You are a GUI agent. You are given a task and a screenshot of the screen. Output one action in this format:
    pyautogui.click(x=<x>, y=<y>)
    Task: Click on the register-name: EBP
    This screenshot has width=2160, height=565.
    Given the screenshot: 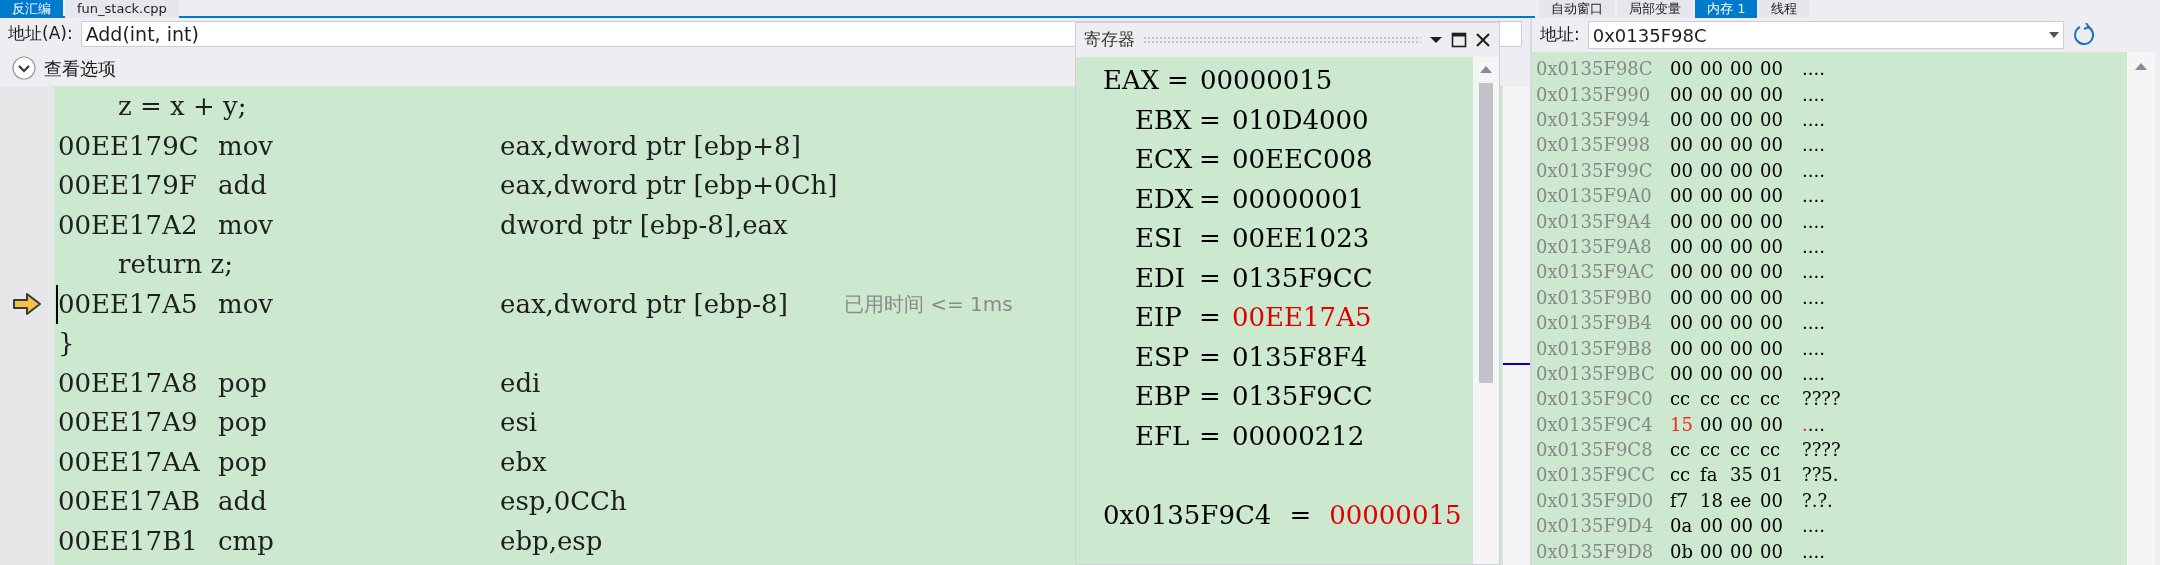 What is the action you would take?
    pyautogui.click(x=1163, y=397)
    